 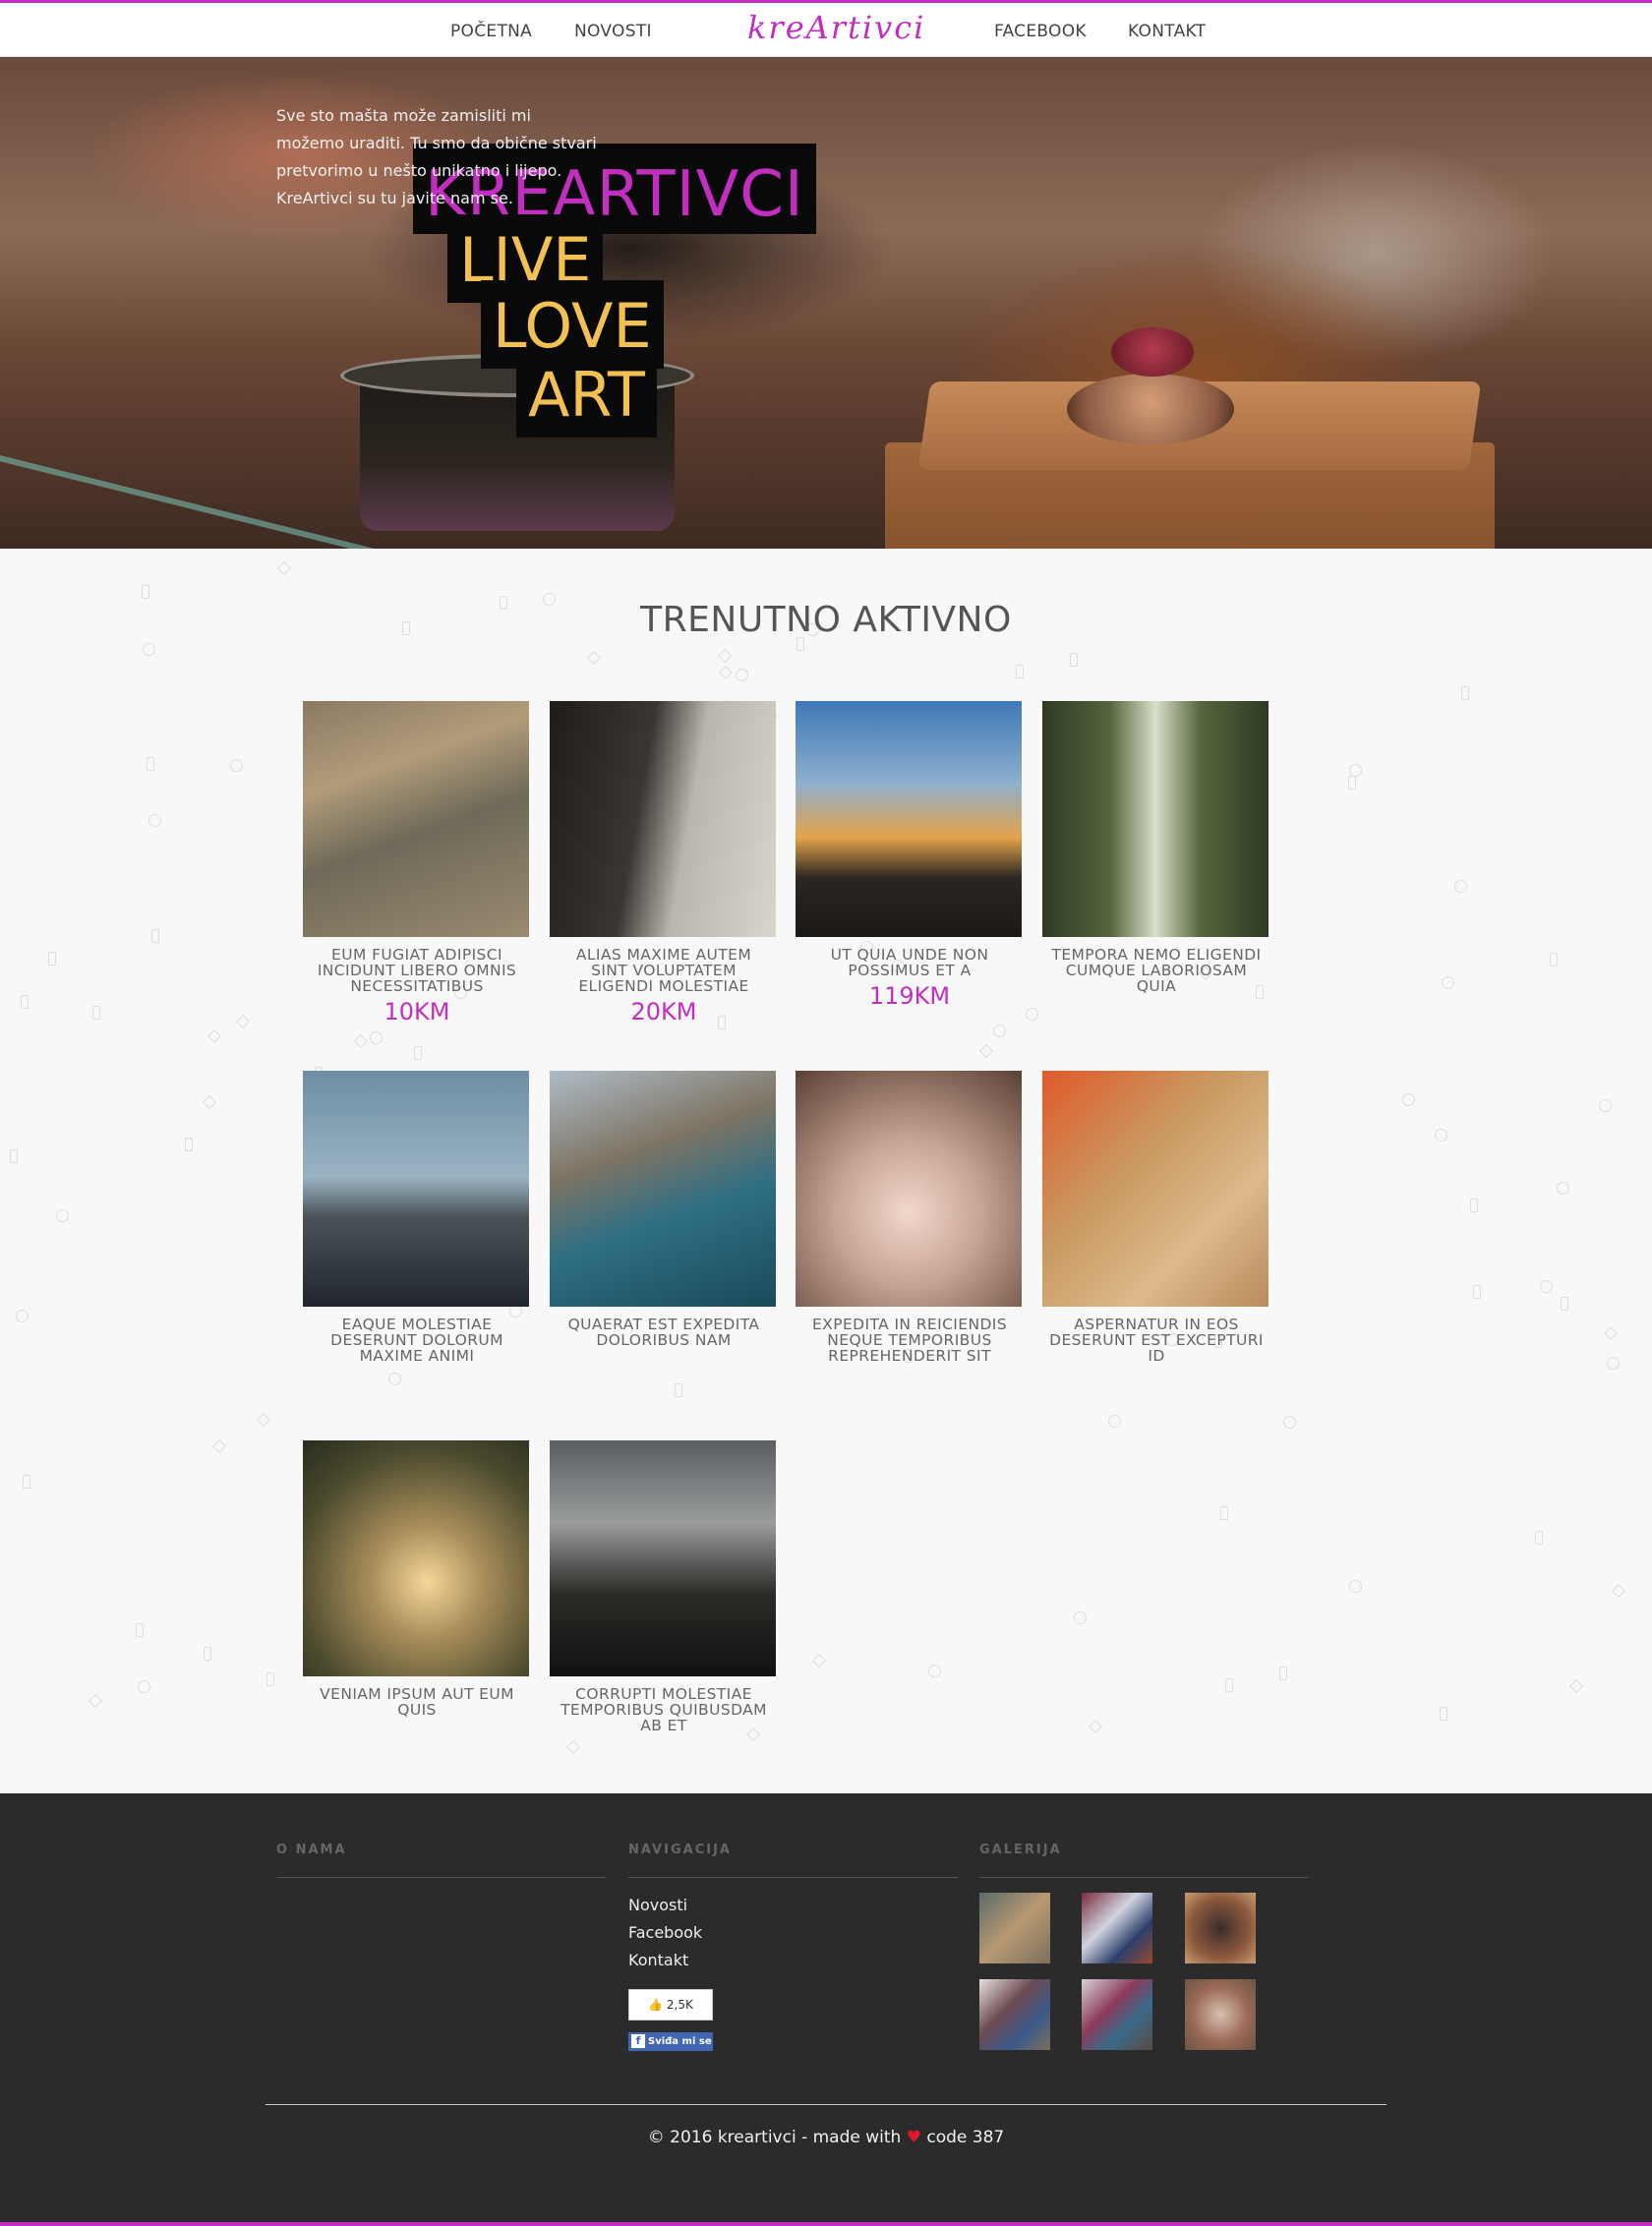 What do you see at coordinates (491, 31) in the screenshot?
I see `nav-link-pocetna: POČETNA` at bounding box center [491, 31].